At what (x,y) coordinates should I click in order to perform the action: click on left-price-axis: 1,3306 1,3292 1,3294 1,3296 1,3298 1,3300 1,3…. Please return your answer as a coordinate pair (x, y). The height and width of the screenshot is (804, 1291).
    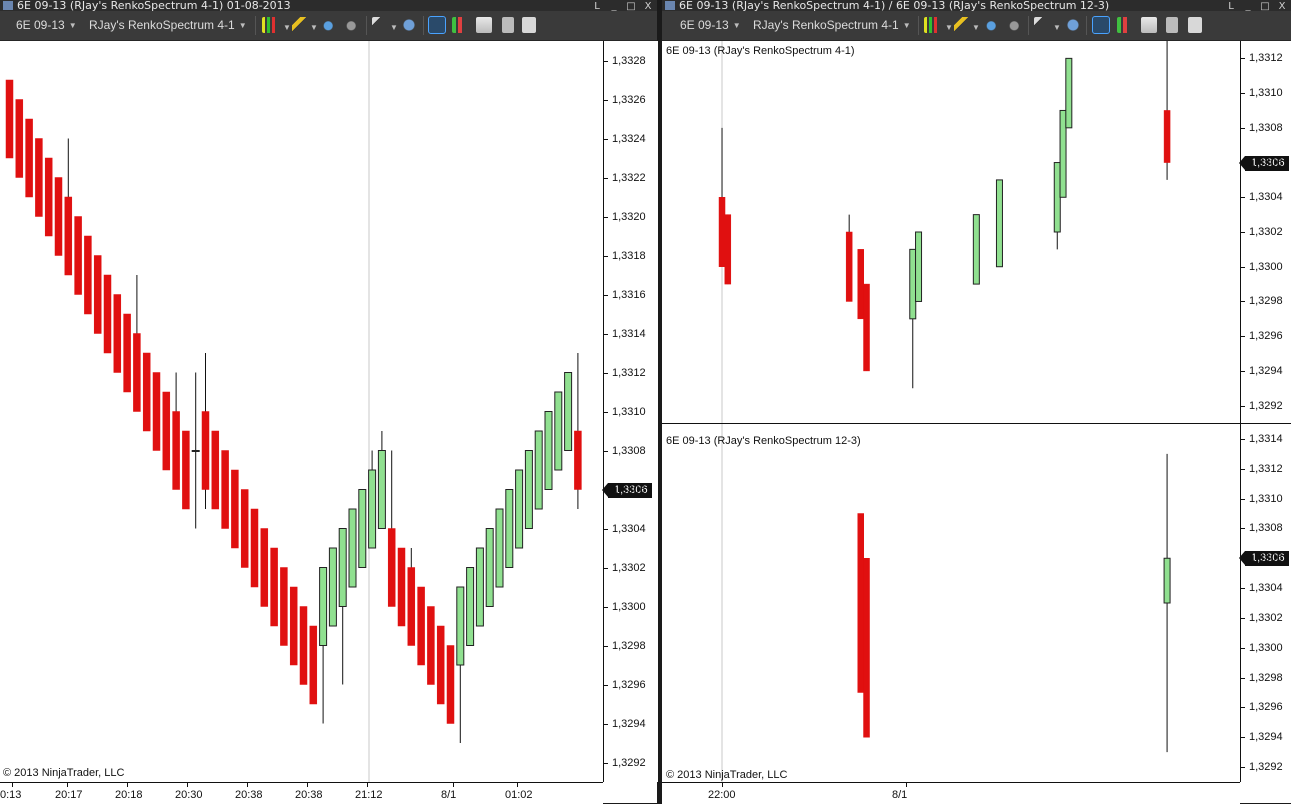
    Looking at the image, I should click on (630, 411).